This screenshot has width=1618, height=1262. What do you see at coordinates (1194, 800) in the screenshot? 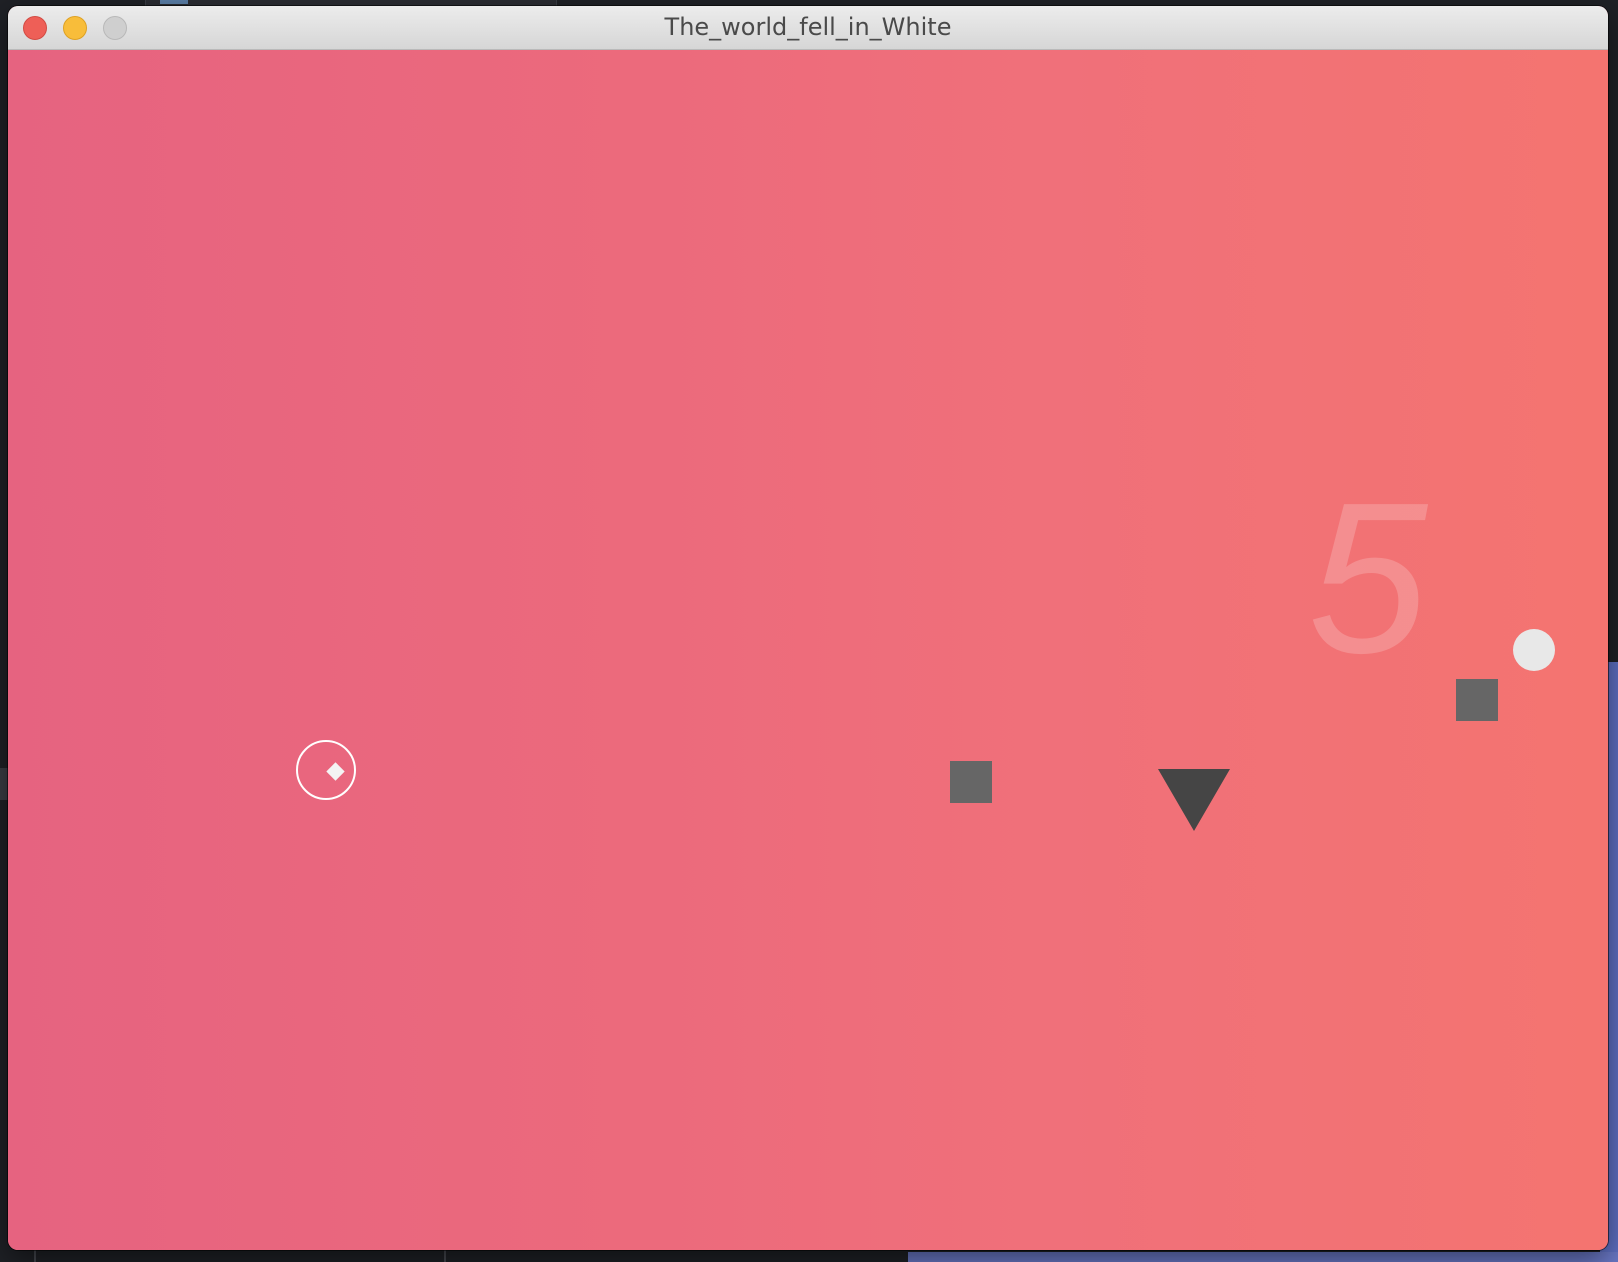
I see `obstacle-spike-icon` at bounding box center [1194, 800].